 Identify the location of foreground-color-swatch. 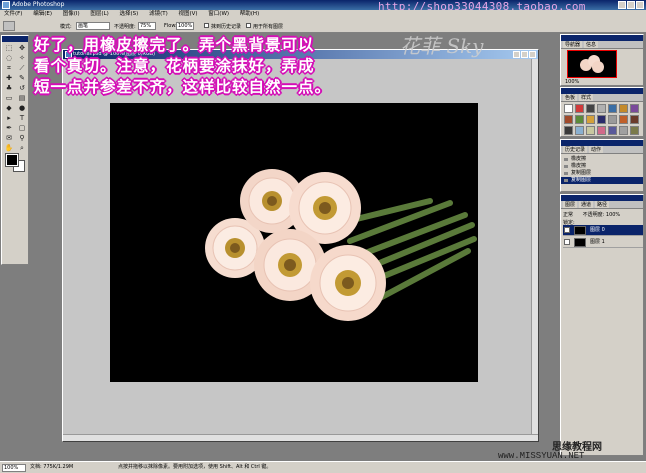
(12, 160).